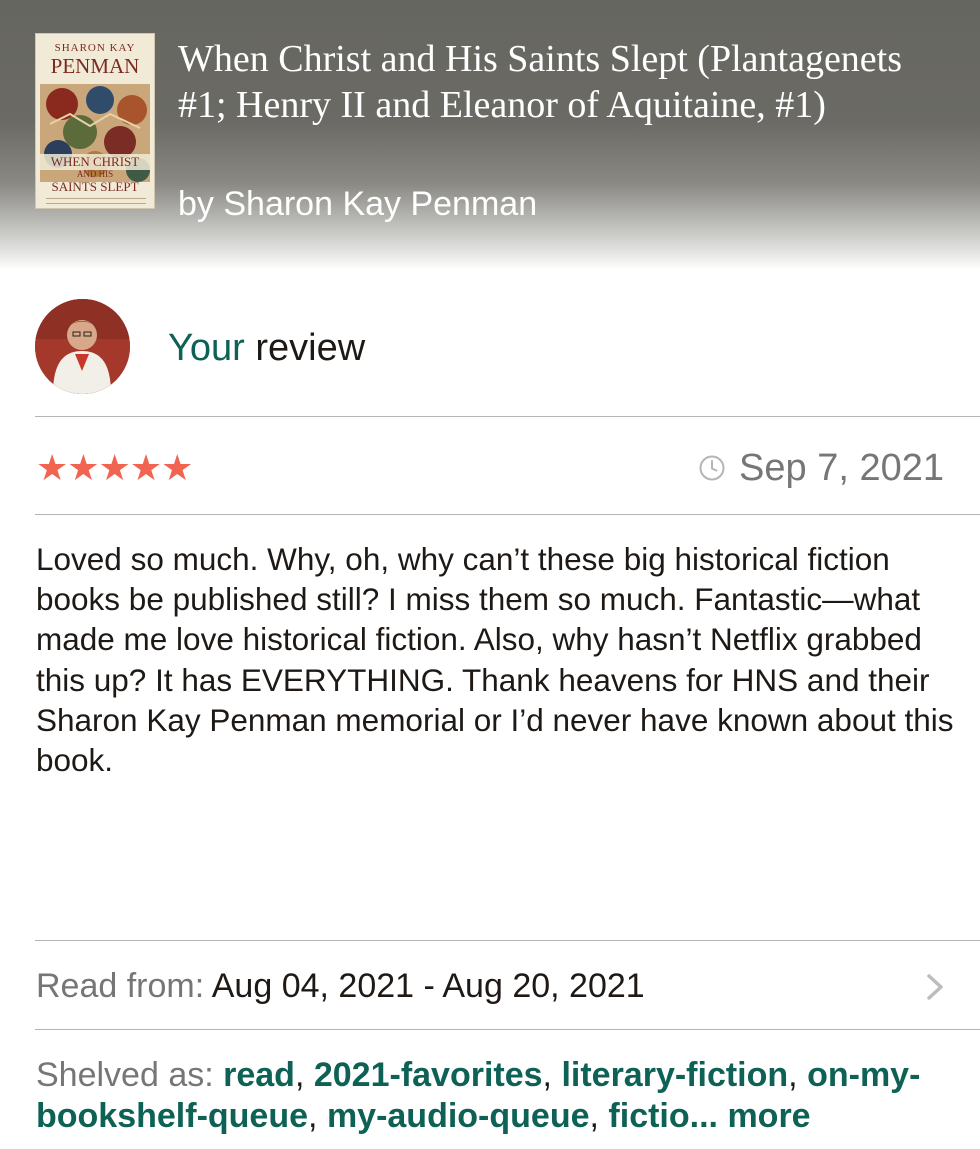  I want to click on avatar-photo, so click(82, 346).